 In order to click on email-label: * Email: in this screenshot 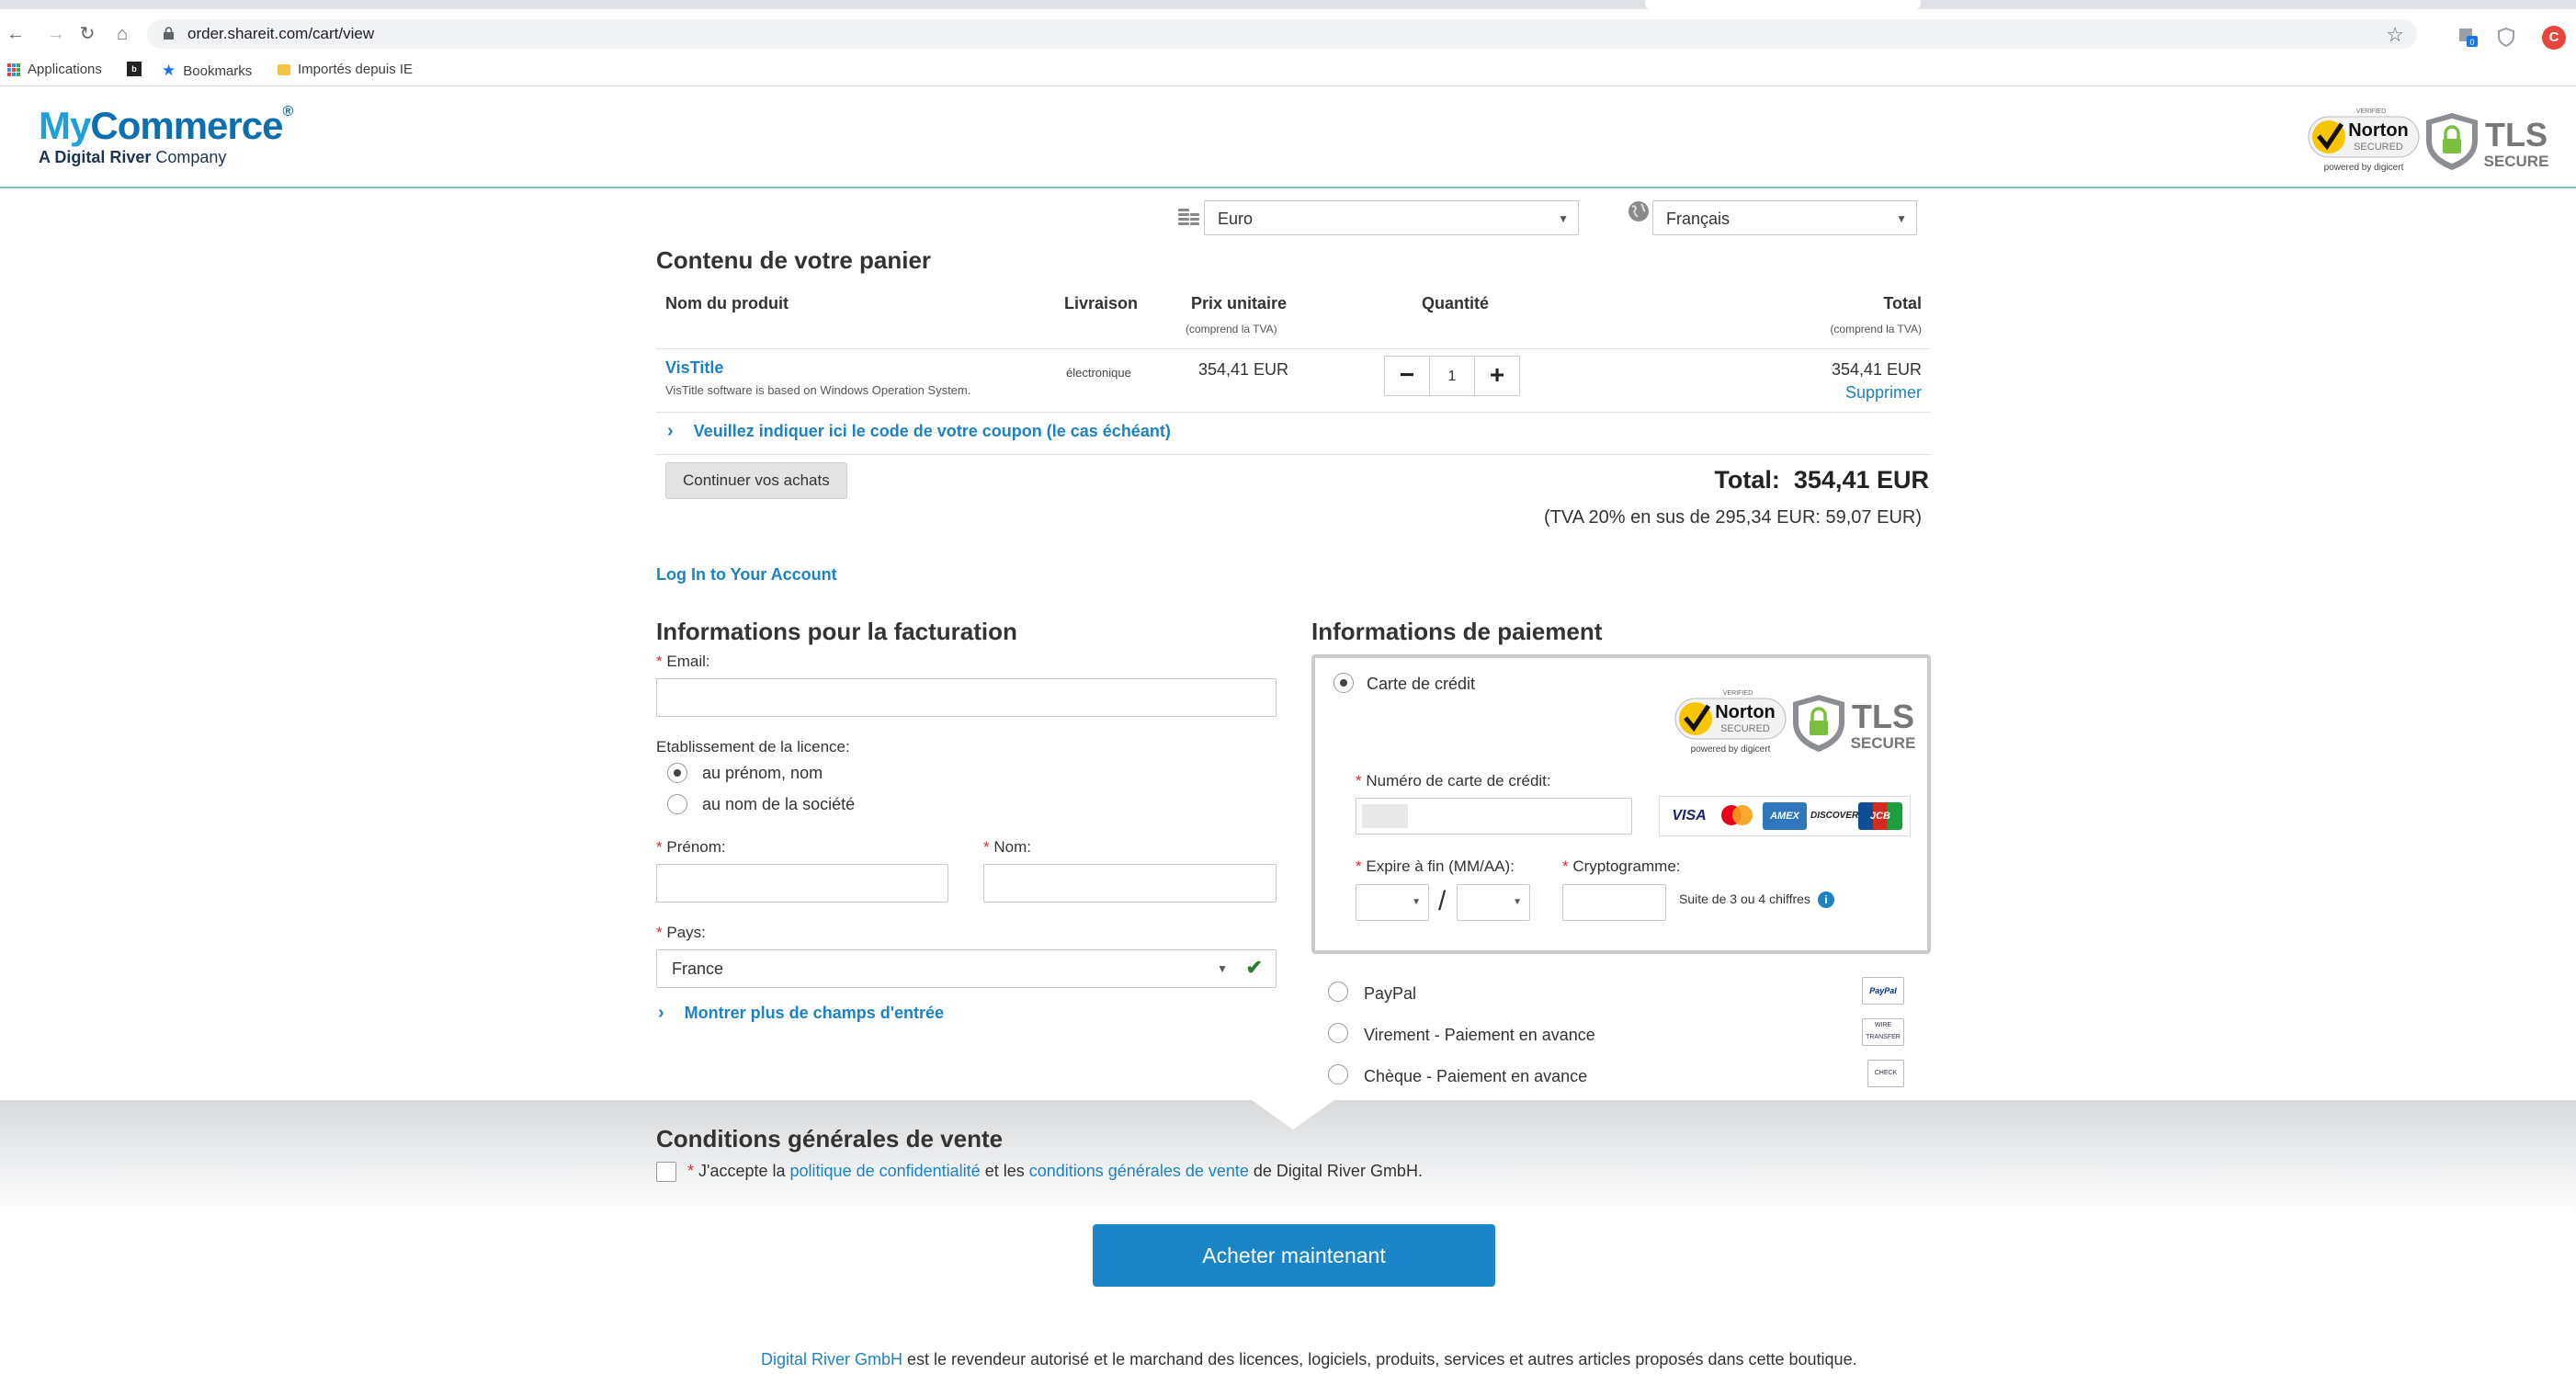, I will do `click(683, 661)`.